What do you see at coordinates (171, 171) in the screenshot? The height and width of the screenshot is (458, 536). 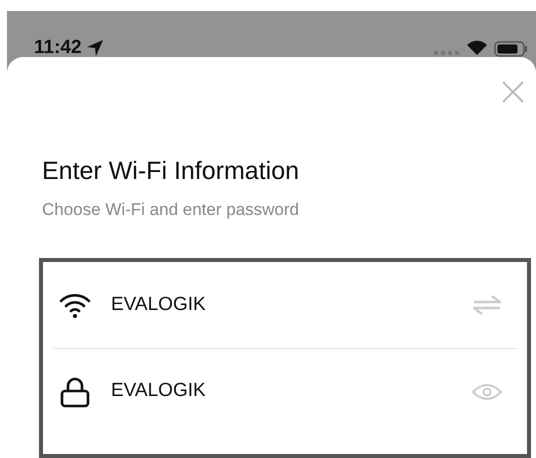 I see `sheet-title: Enter Wi-Fi Information` at bounding box center [171, 171].